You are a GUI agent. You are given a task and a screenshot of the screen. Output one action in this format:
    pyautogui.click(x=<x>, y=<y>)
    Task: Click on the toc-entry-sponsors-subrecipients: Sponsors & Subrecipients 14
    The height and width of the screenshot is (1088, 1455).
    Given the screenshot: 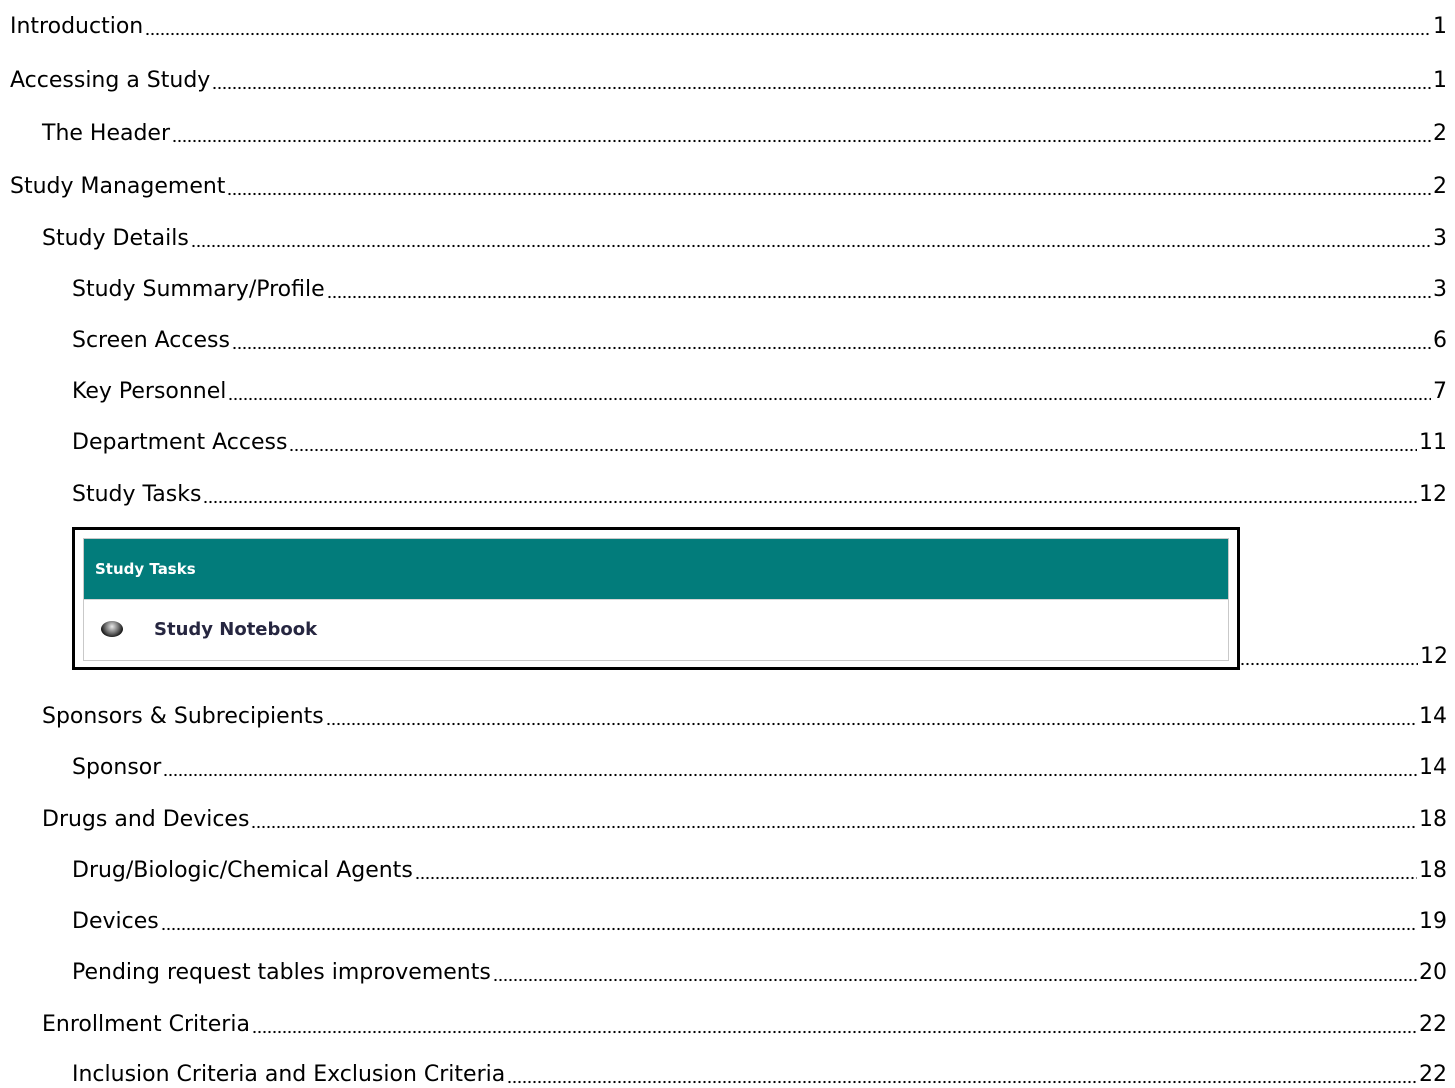 What is the action you would take?
    pyautogui.click(x=744, y=714)
    